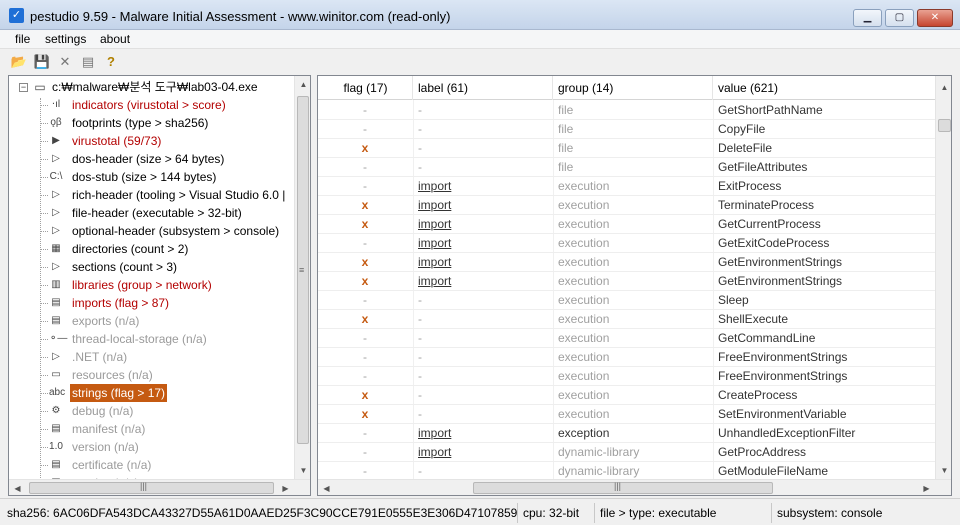 Image resolution: width=960 pixels, height=525 pixels. Describe the element at coordinates (483, 88) in the screenshot. I see `column-header-label: label (61)` at that location.